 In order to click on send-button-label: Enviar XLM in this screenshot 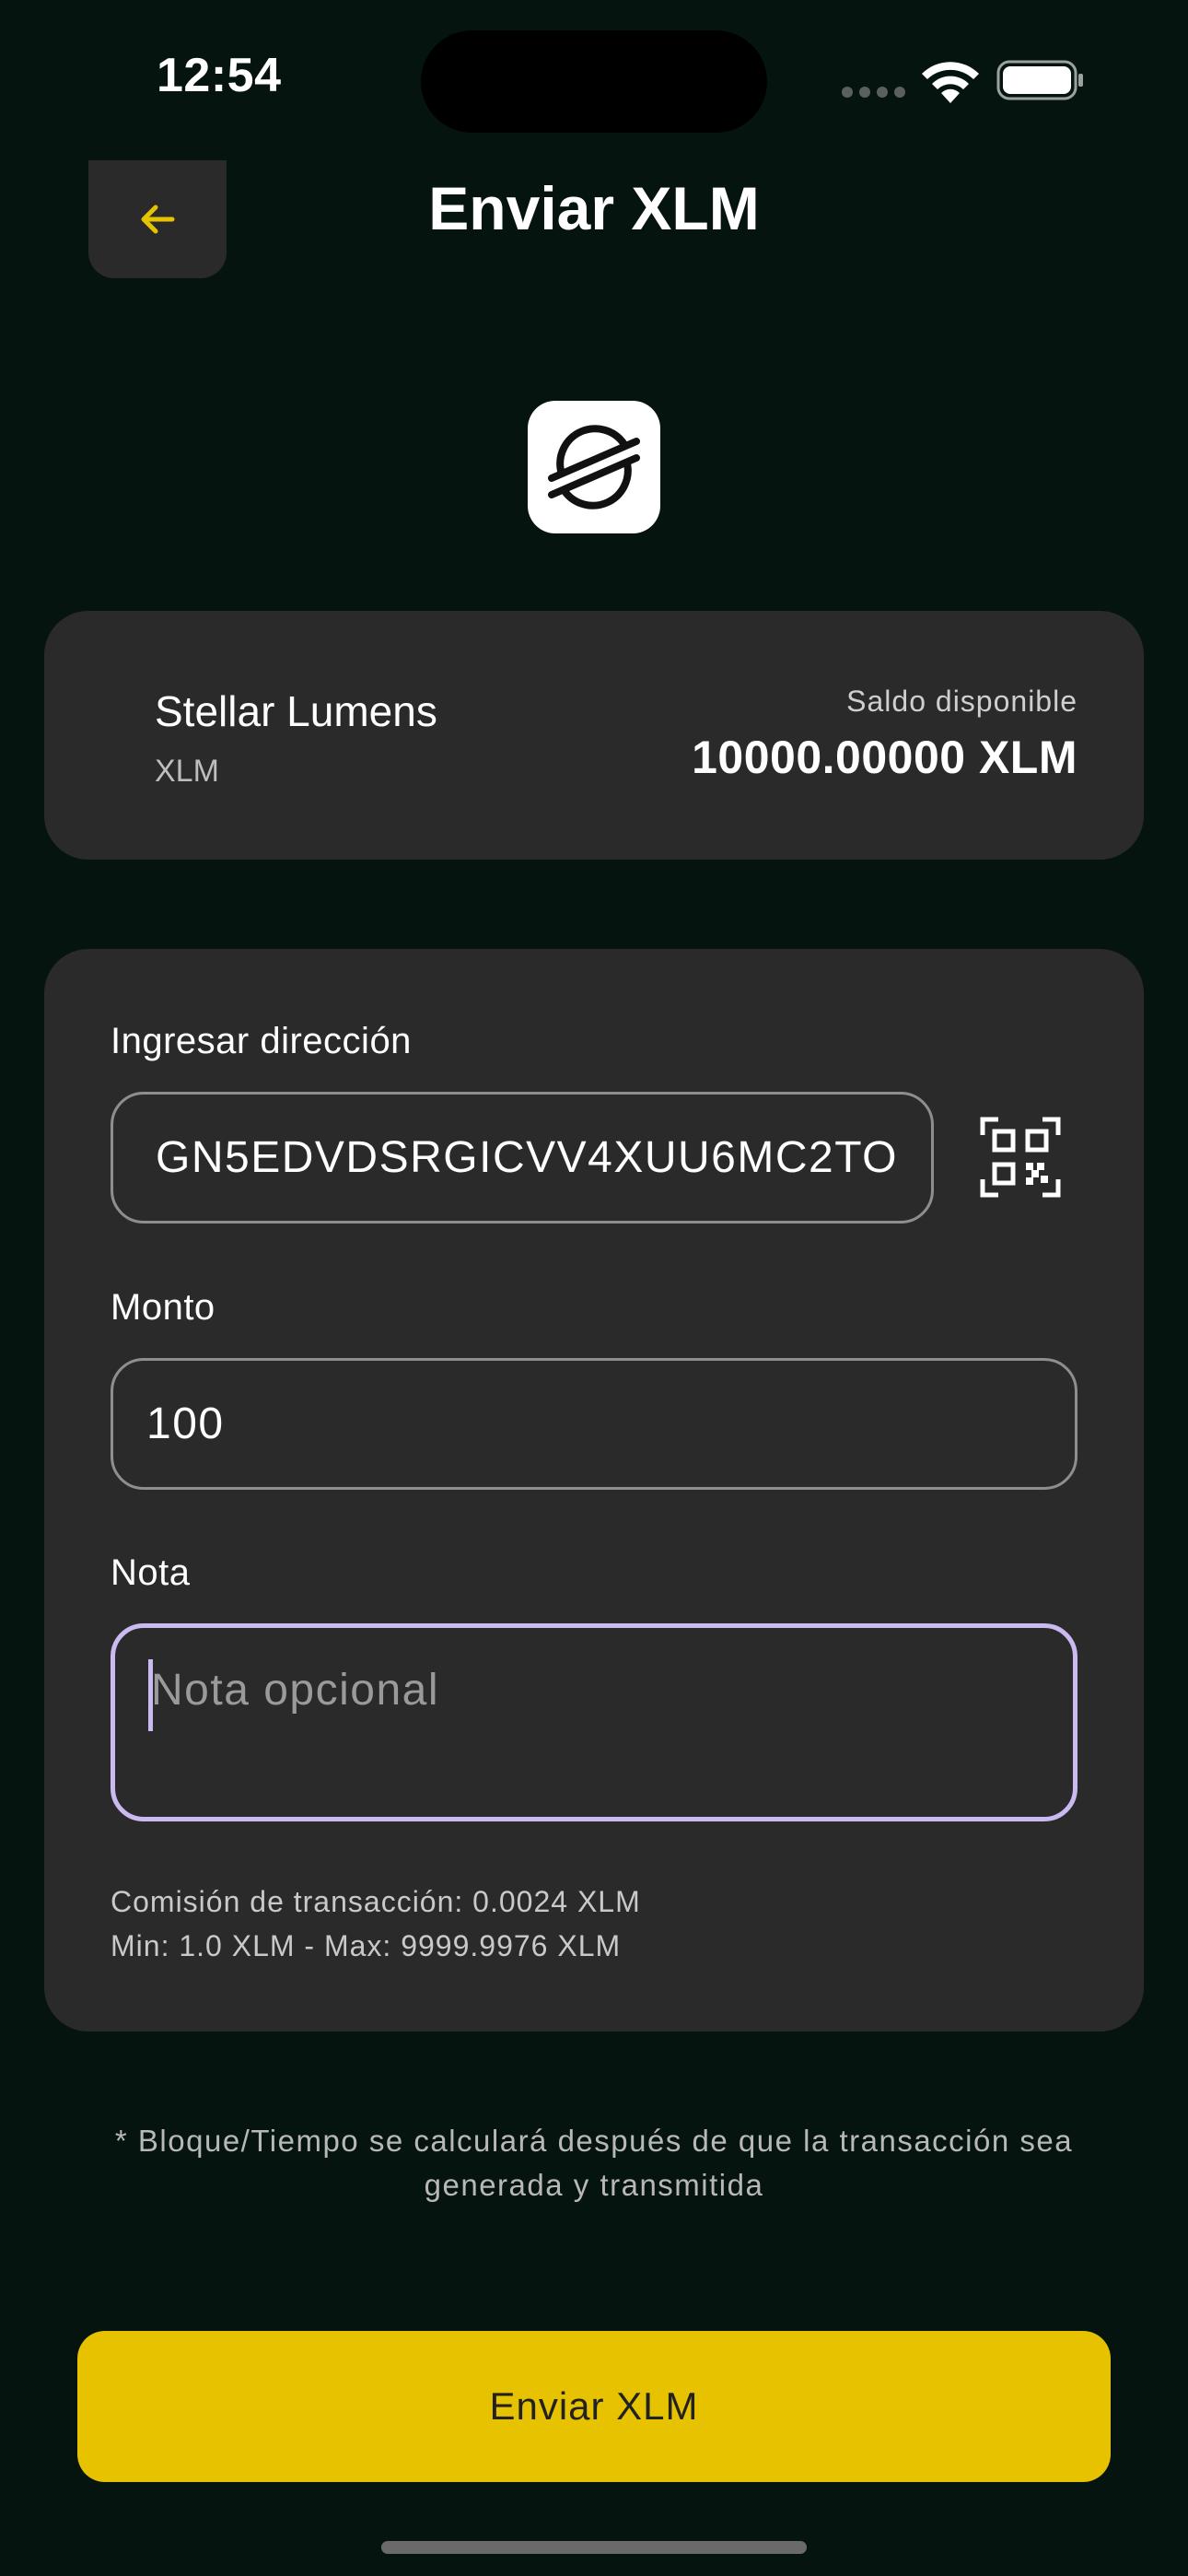, I will do `click(594, 2406)`.